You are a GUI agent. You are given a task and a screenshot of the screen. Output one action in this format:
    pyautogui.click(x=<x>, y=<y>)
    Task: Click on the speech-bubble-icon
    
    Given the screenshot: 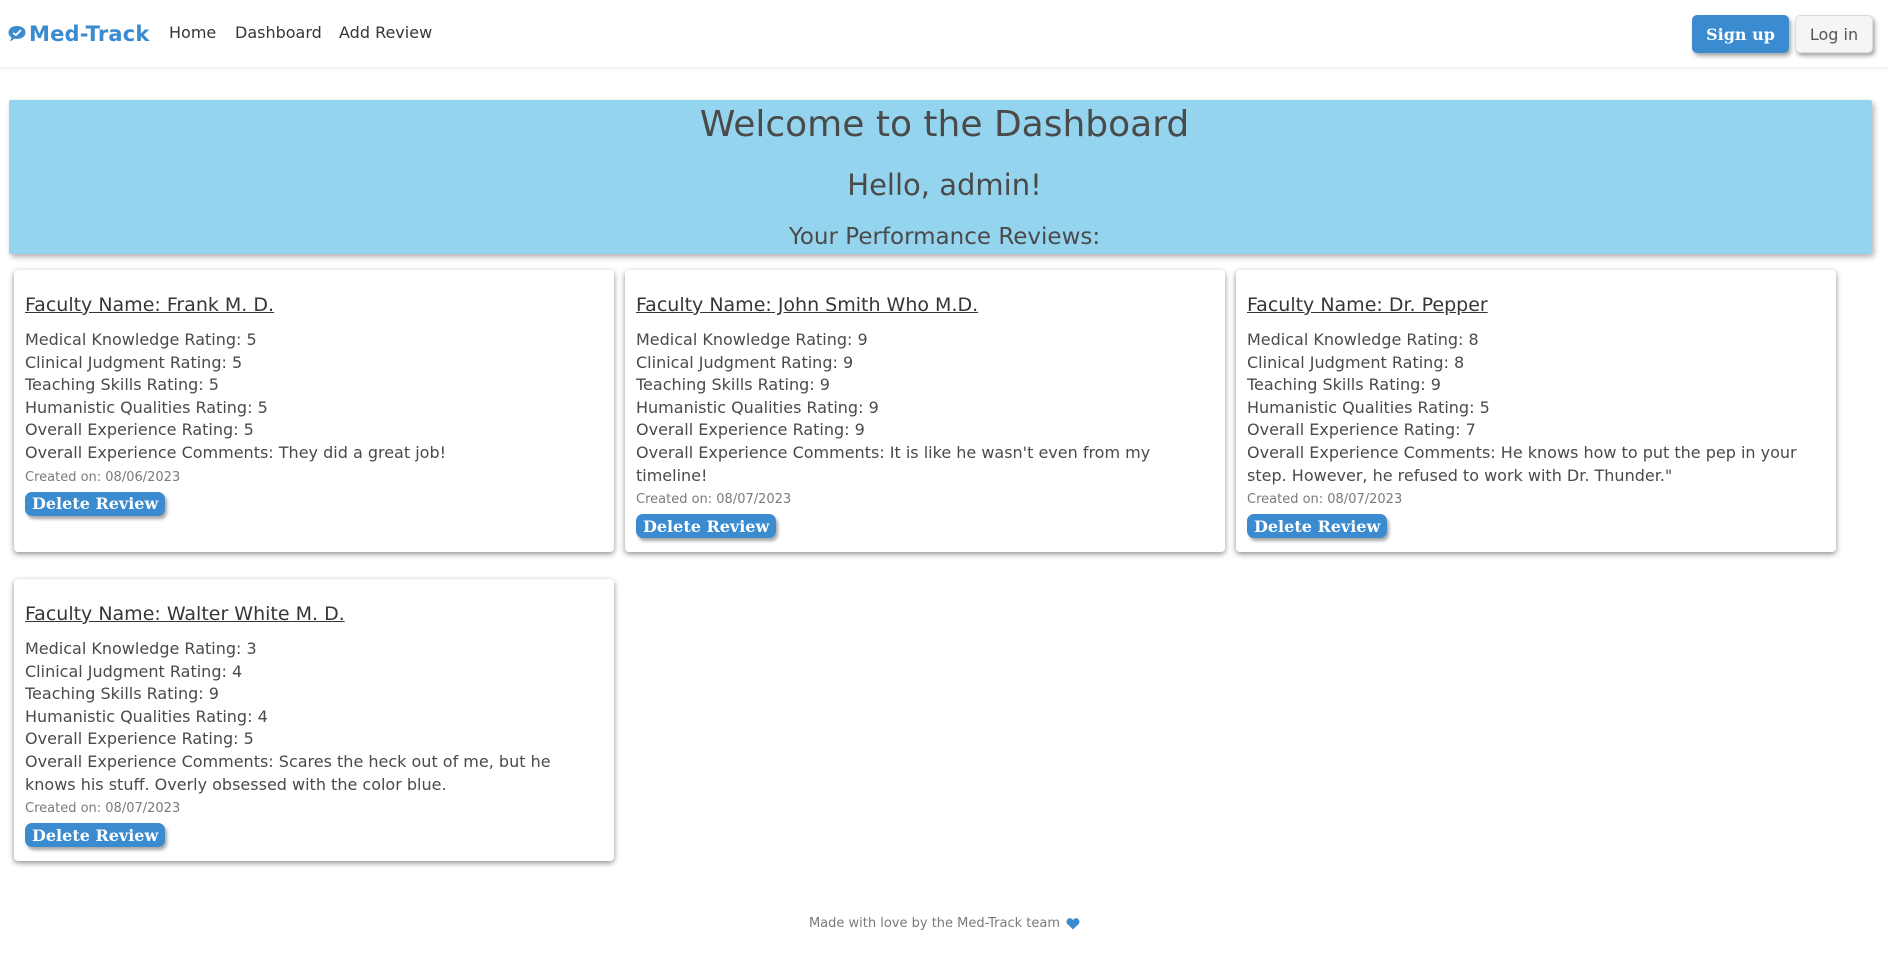 What is the action you would take?
    pyautogui.click(x=17, y=34)
    